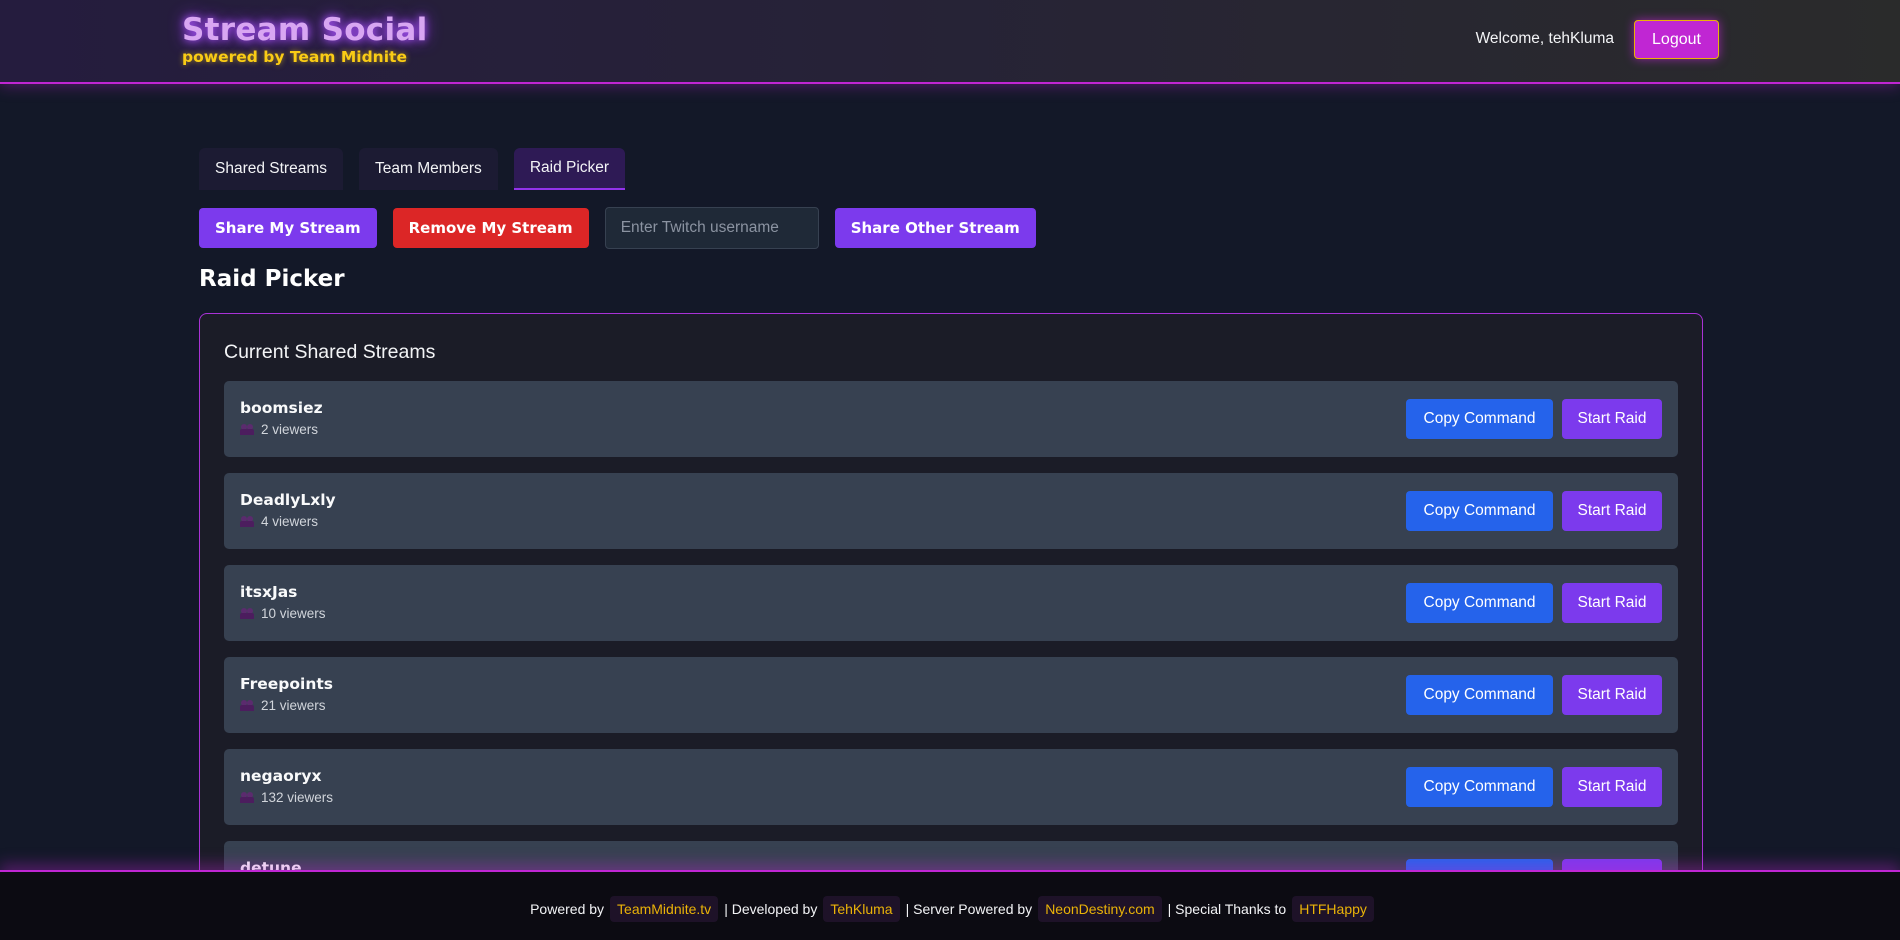 This screenshot has width=1900, height=940. Describe the element at coordinates (288, 500) in the screenshot. I see `stream-name: DeadlyLxly` at that location.